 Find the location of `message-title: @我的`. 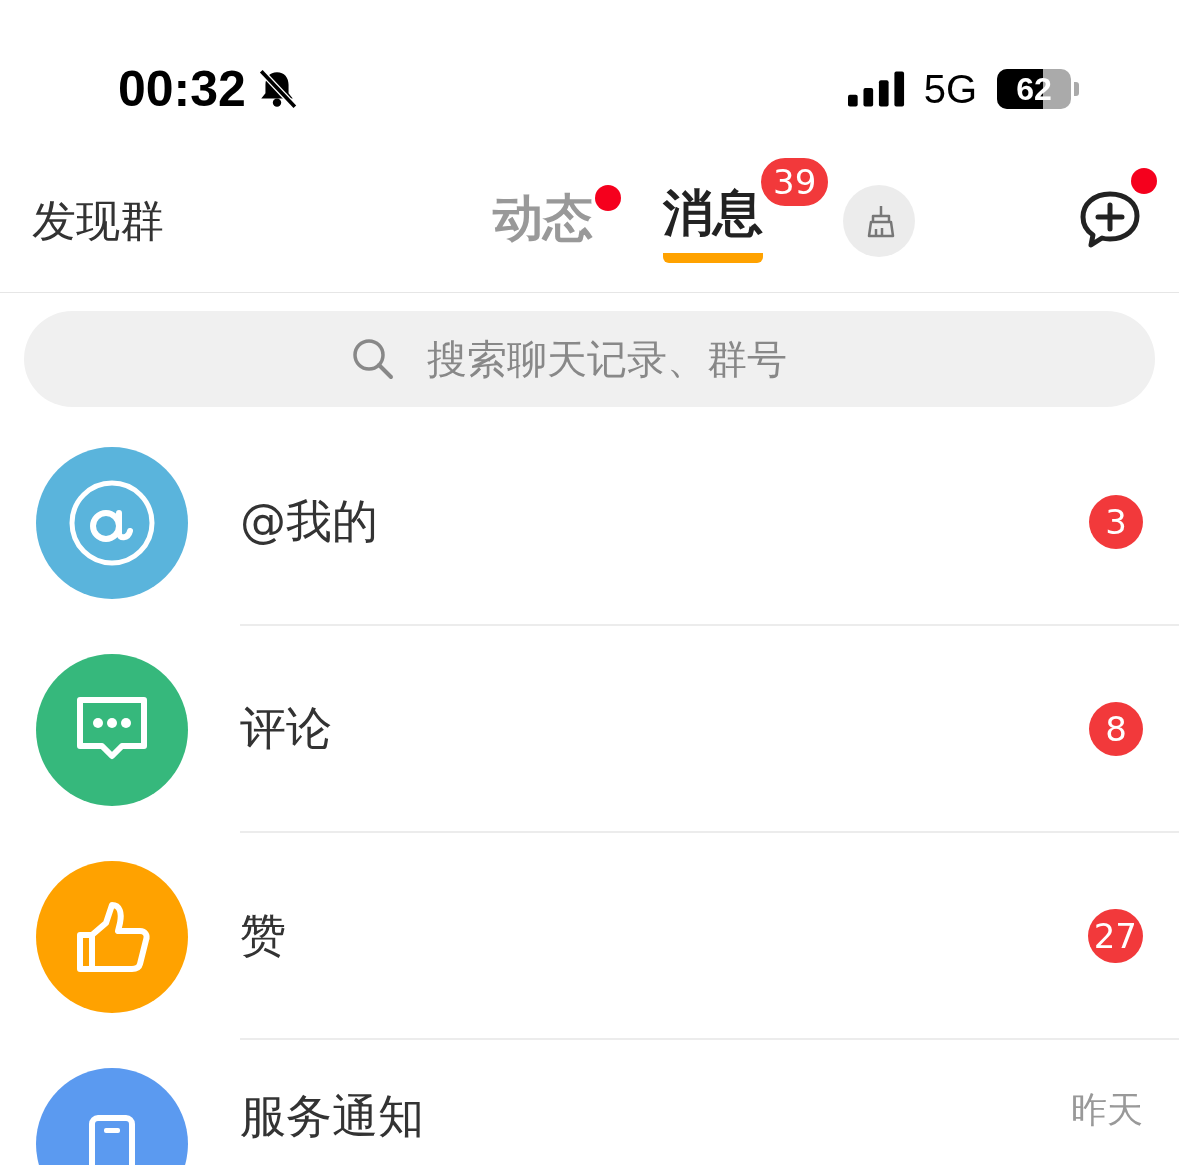

message-title: @我的 is located at coordinates (309, 521).